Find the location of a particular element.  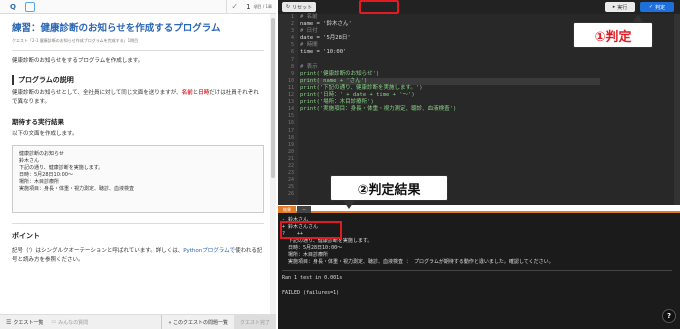

judge-label: 判定 is located at coordinates (660, 7).